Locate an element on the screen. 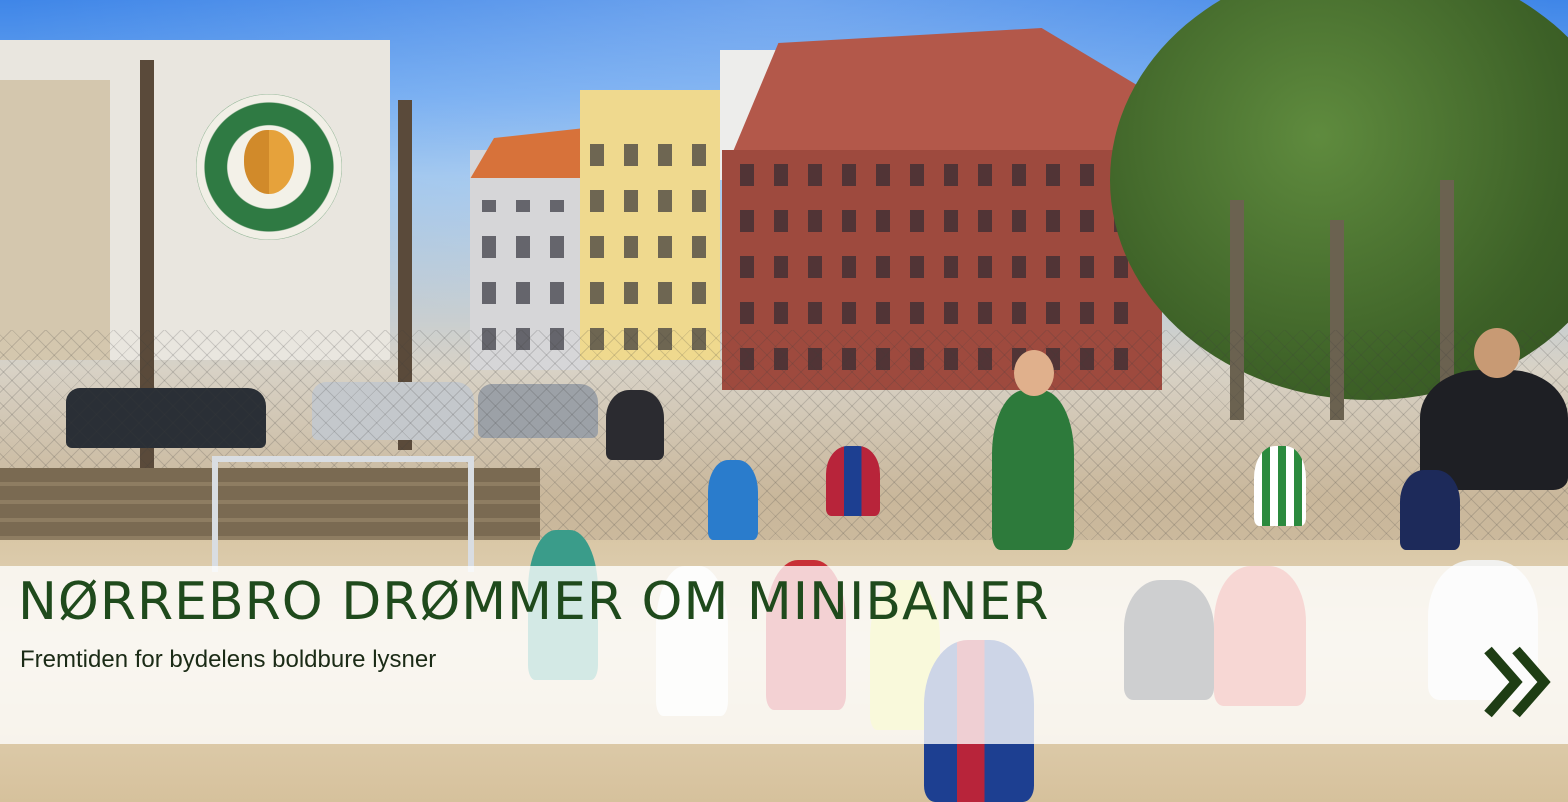 The height and width of the screenshot is (802, 1568). slide-title: NØRREBRO DRØMMER OM MINIBANER is located at coordinates (533, 602).